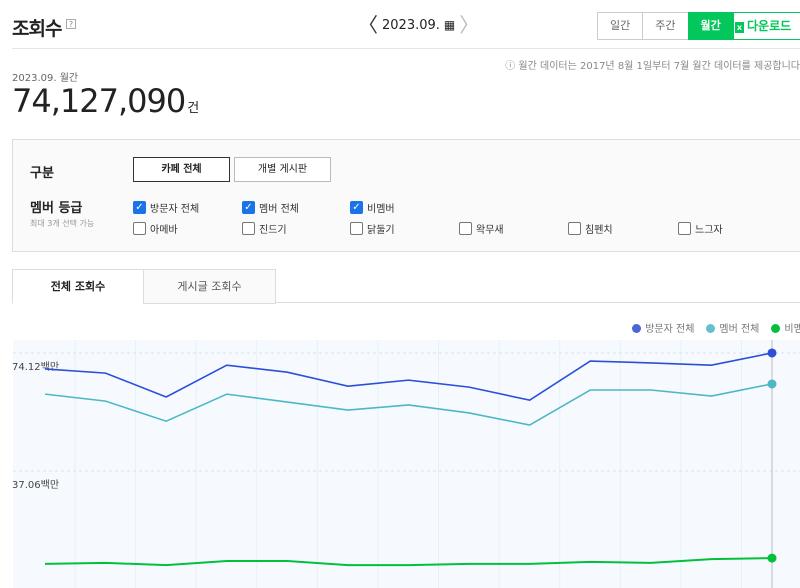  Describe the element at coordinates (35, 485) in the screenshot. I see `y-tick-label: 37.06백만` at that location.